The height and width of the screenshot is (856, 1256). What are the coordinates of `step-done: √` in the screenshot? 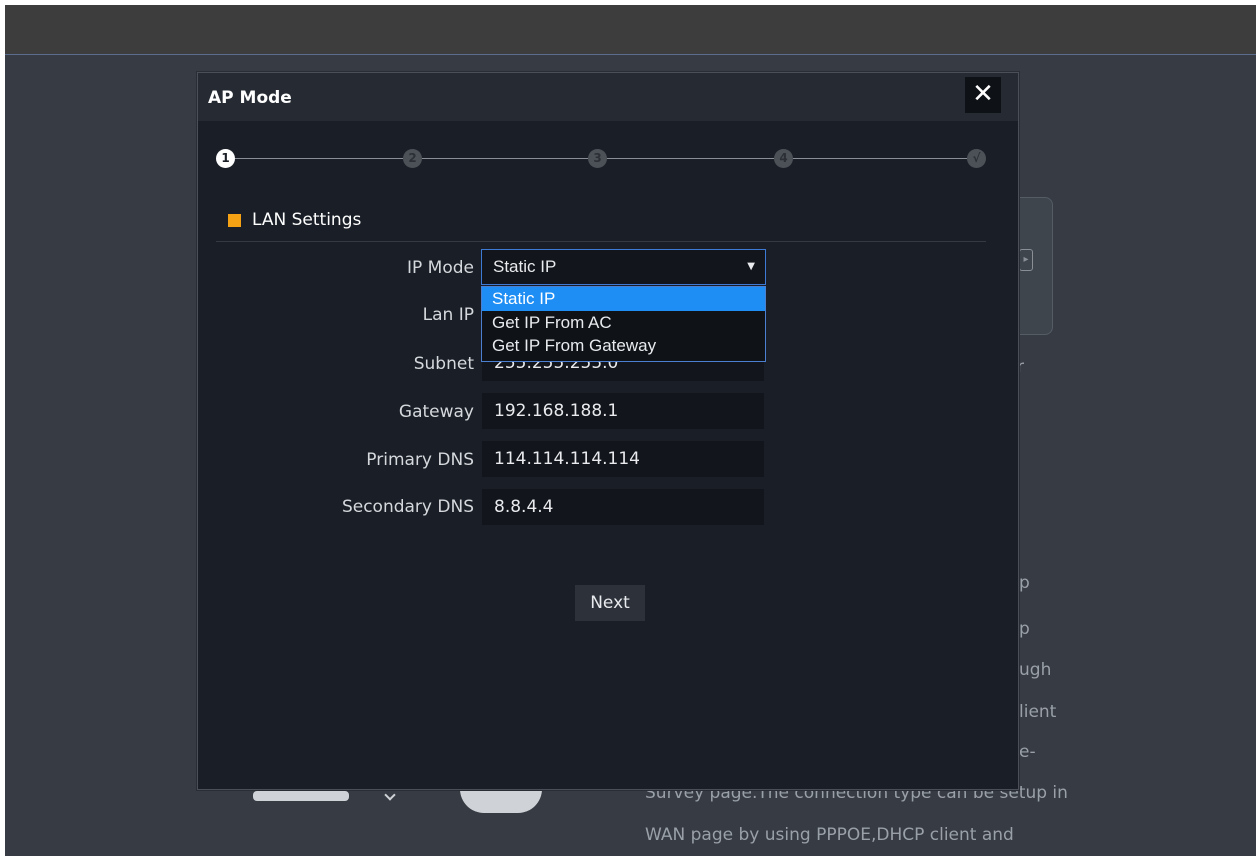 It's located at (976, 158).